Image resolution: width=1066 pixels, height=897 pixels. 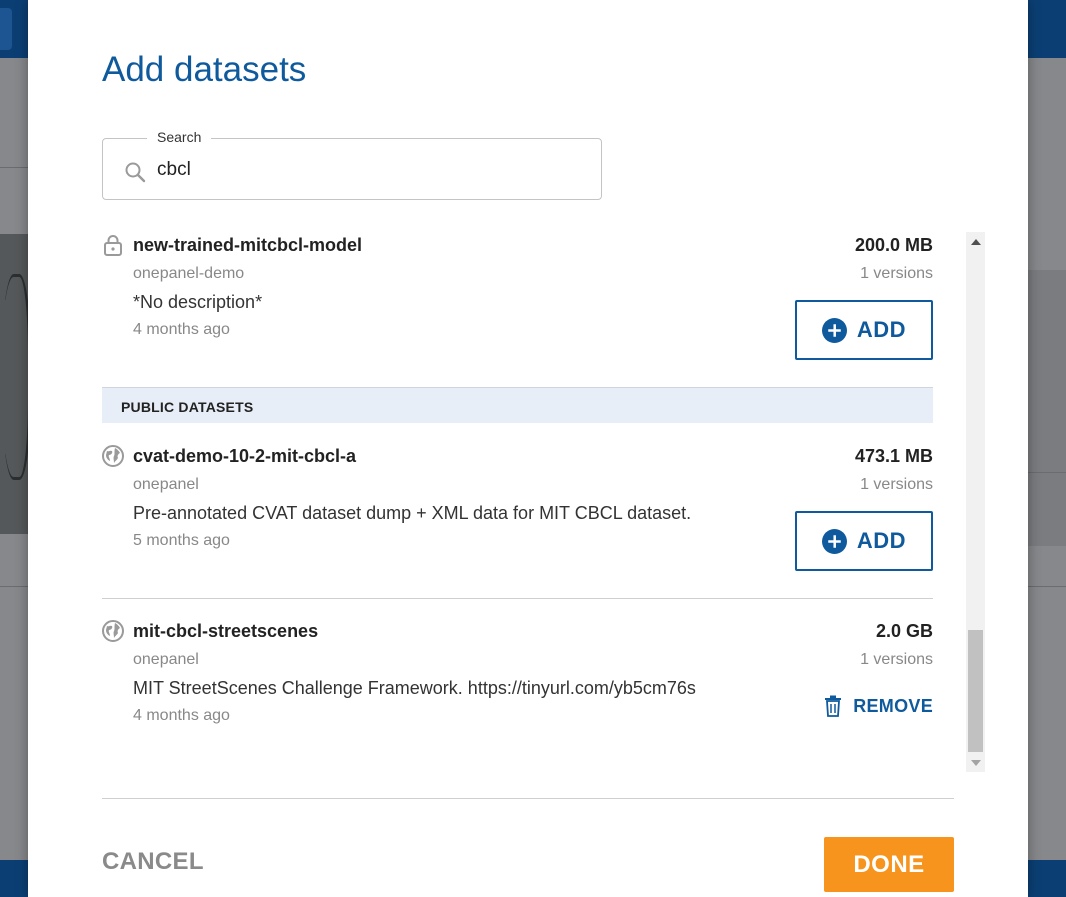 I want to click on dialog-title: Add datasets, so click(x=204, y=69).